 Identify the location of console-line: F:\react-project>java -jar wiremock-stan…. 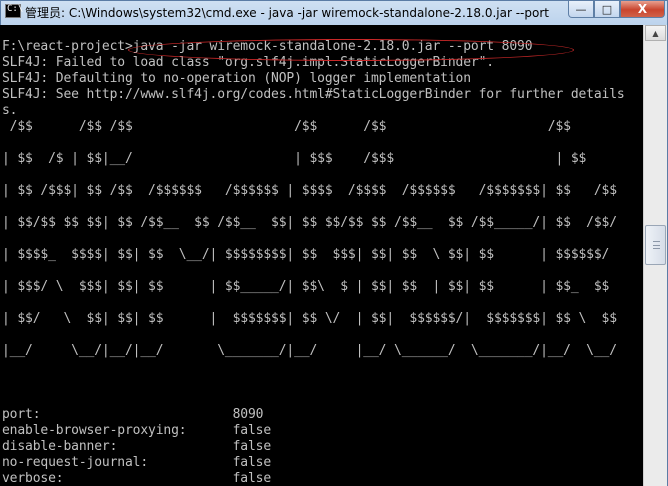
(267, 46).